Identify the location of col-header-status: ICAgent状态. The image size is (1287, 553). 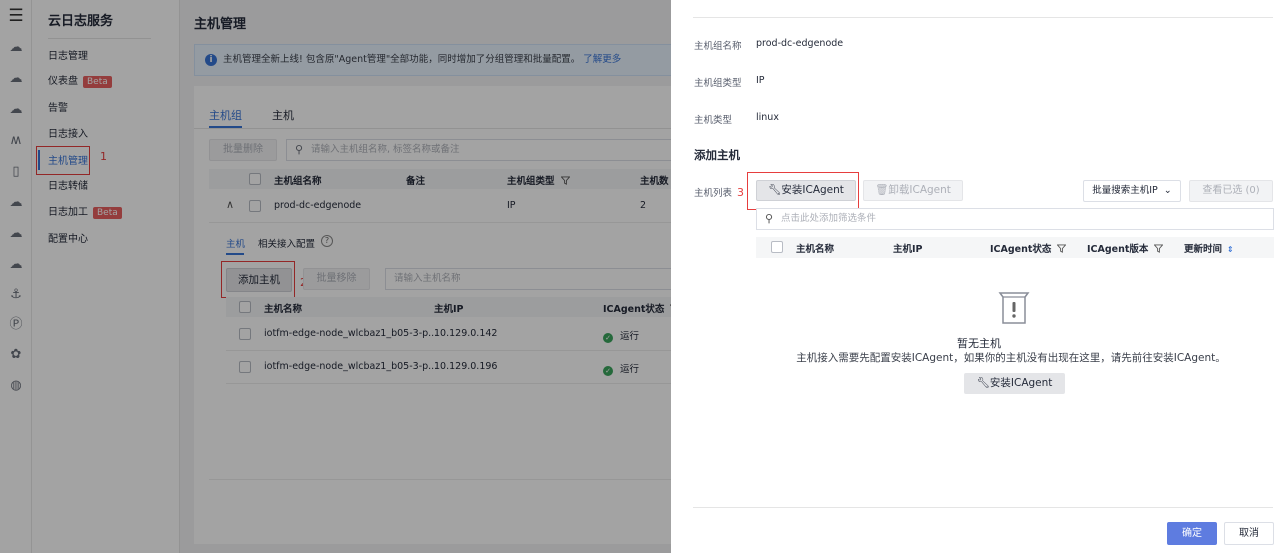
(1028, 248).